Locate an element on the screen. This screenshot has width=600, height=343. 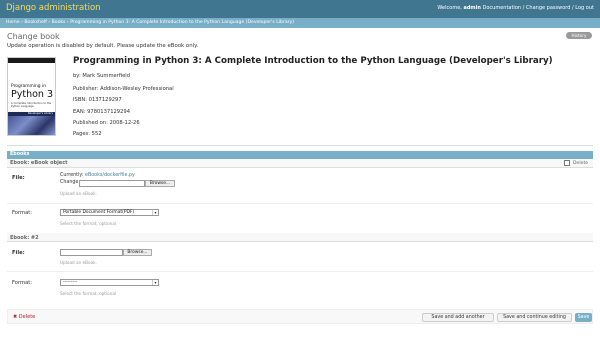
cover-top-band is located at coordinates (31, 60).